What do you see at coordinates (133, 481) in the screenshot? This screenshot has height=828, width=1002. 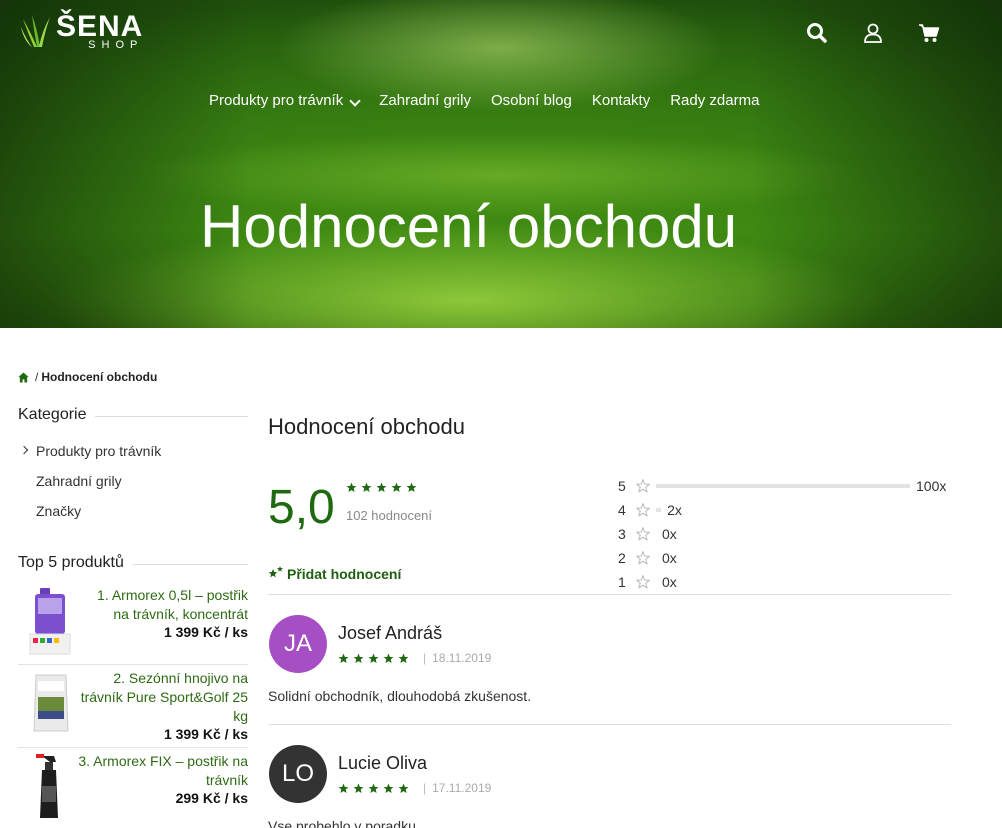 I see `category-item-grills: Zahradní grily` at bounding box center [133, 481].